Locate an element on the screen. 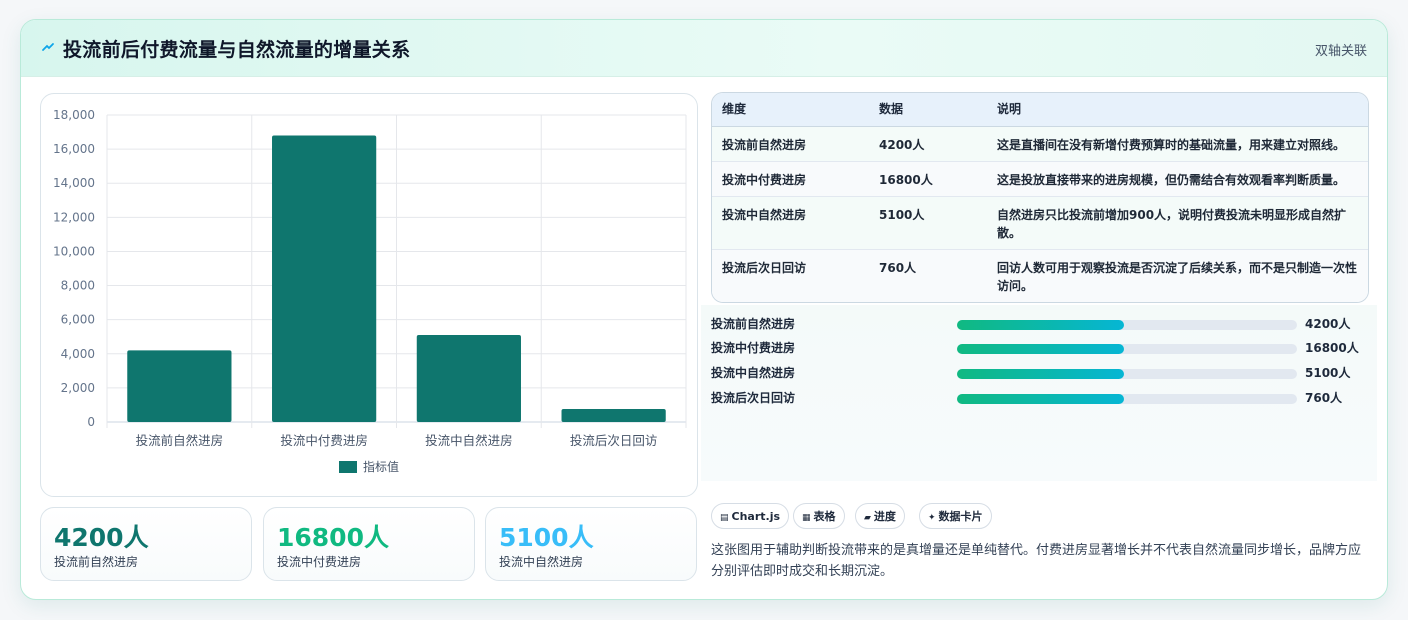 This screenshot has width=1408, height=620. progress-row: 投流后次日回访 760人 is located at coordinates (1041, 398).